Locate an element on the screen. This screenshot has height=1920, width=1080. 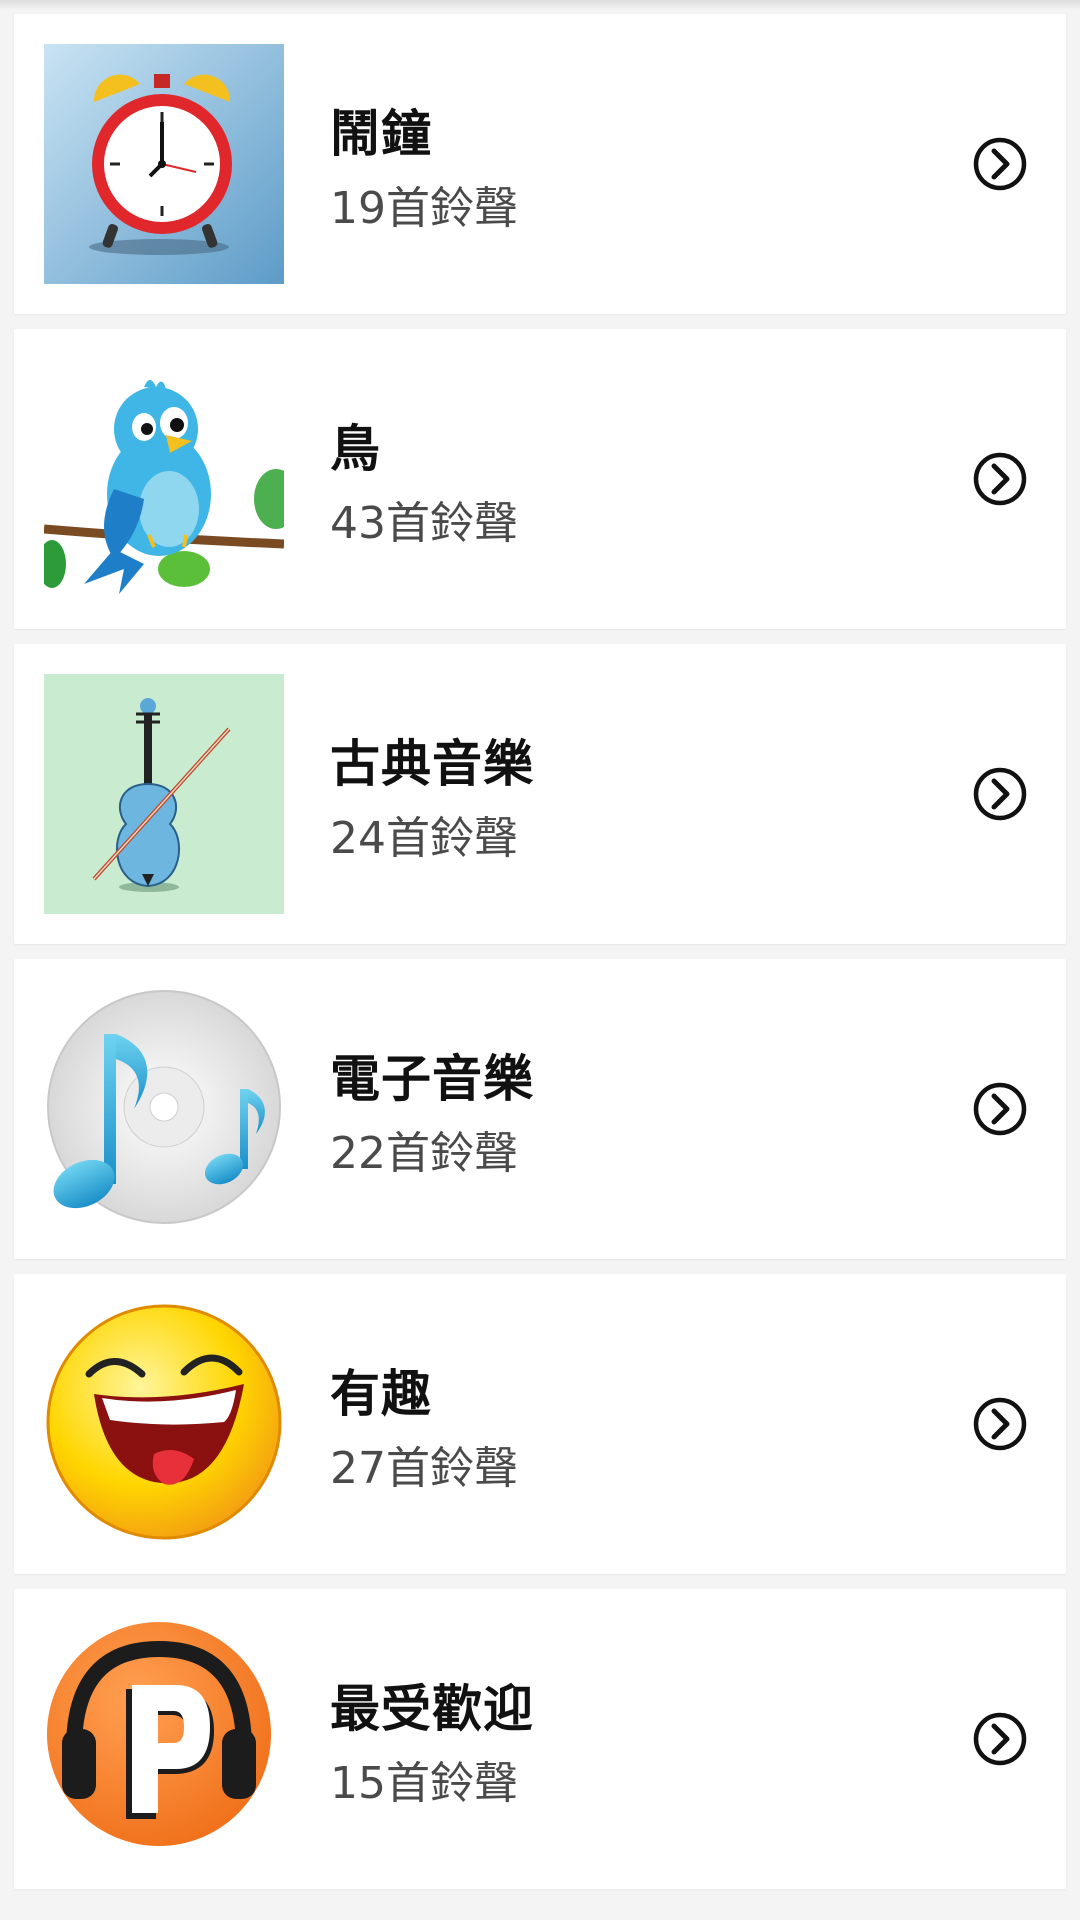
ringtone-count: 19首鈴聲 is located at coordinates (424, 208).